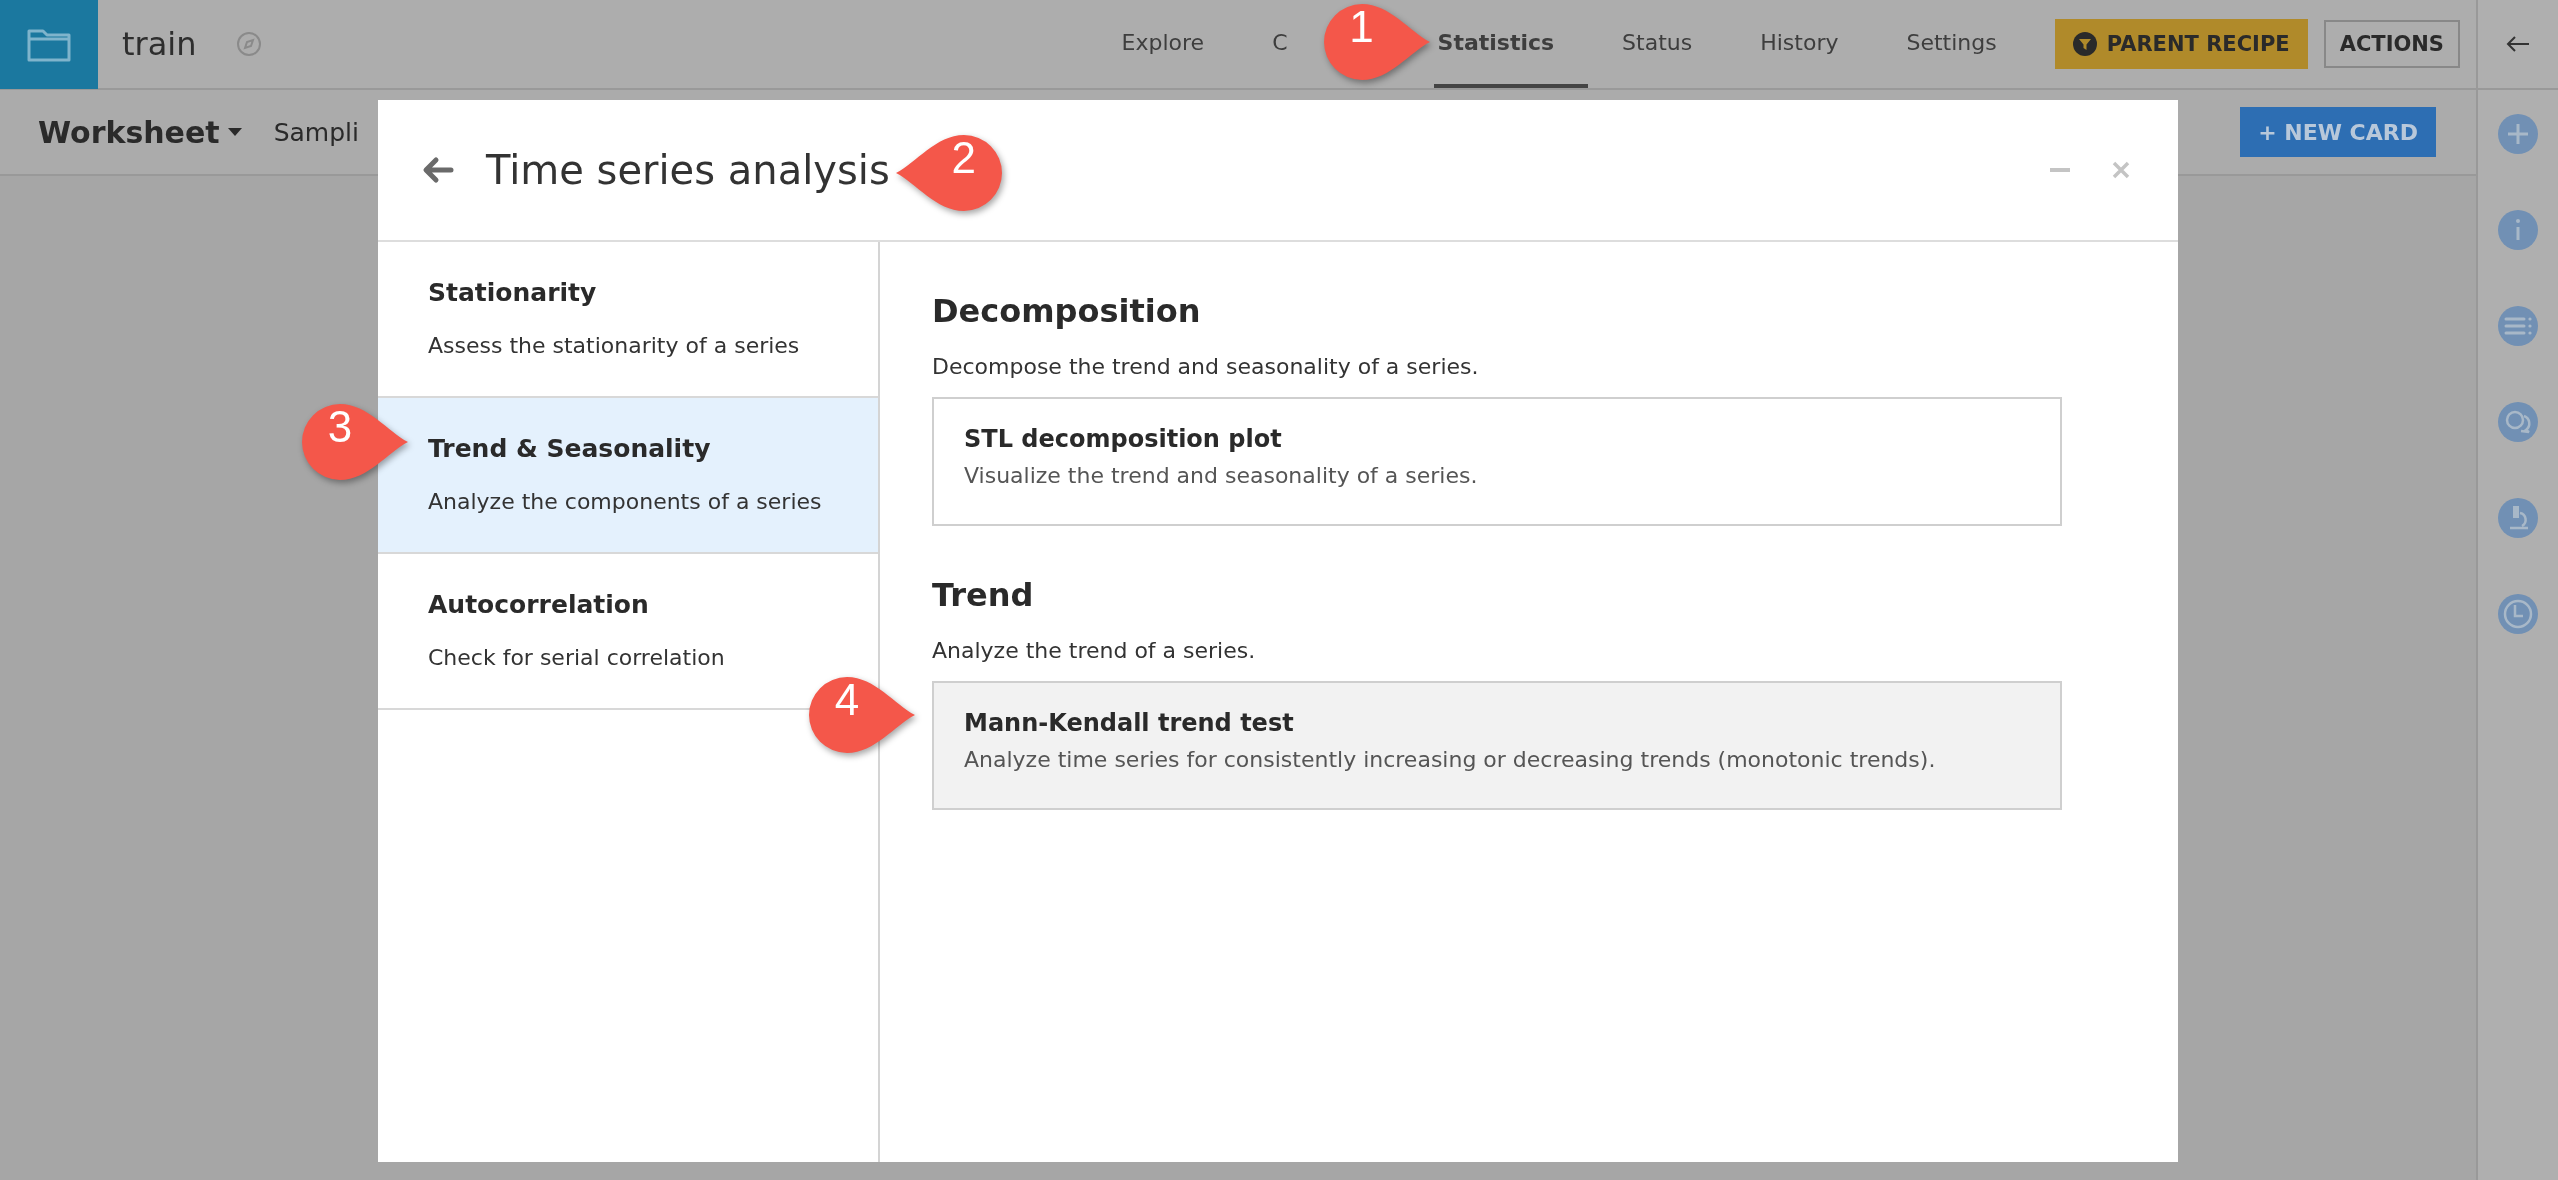 The width and height of the screenshot is (2558, 1180). I want to click on plus-icon, so click(2518, 134).